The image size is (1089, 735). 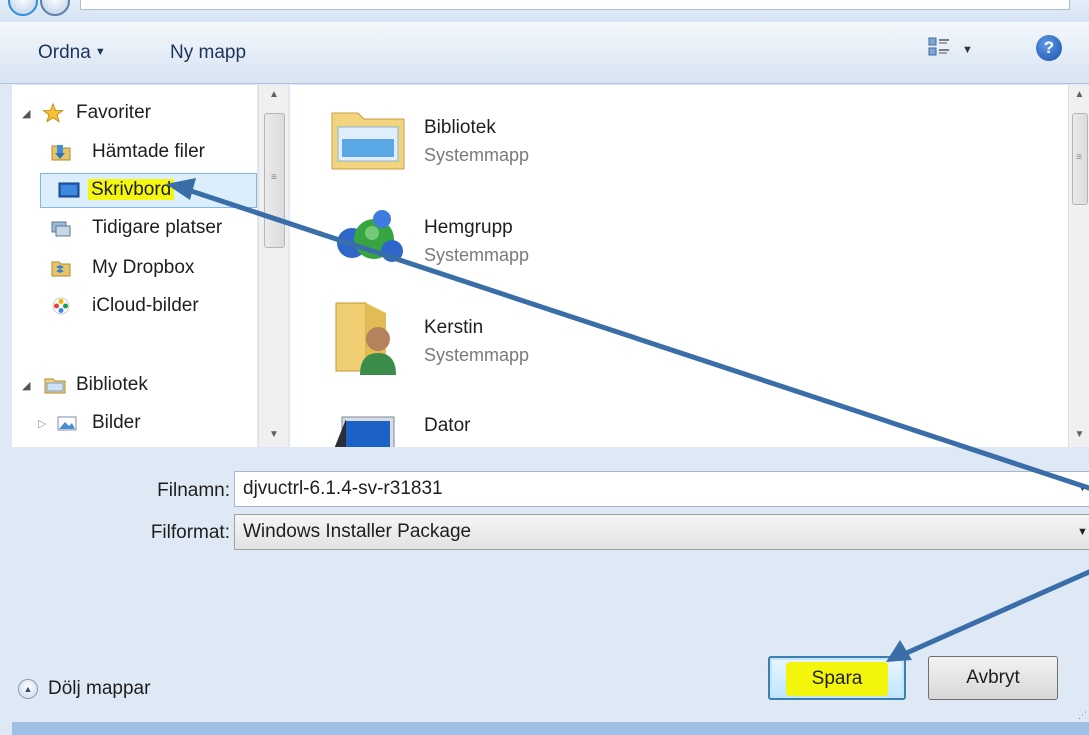 What do you see at coordinates (1078, 266) in the screenshot?
I see `file-list-scrollbar: ▲ ≡ ▼` at bounding box center [1078, 266].